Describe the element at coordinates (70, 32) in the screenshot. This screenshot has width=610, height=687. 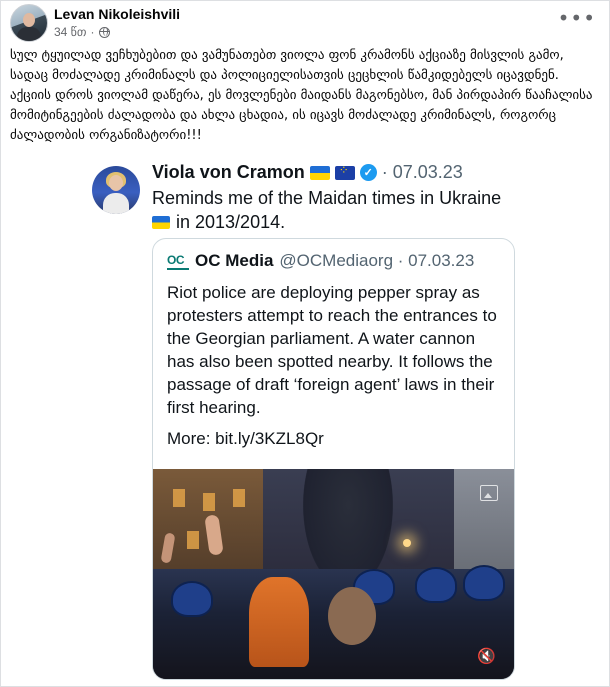
I see `post-timestamp: 34 წთ` at that location.